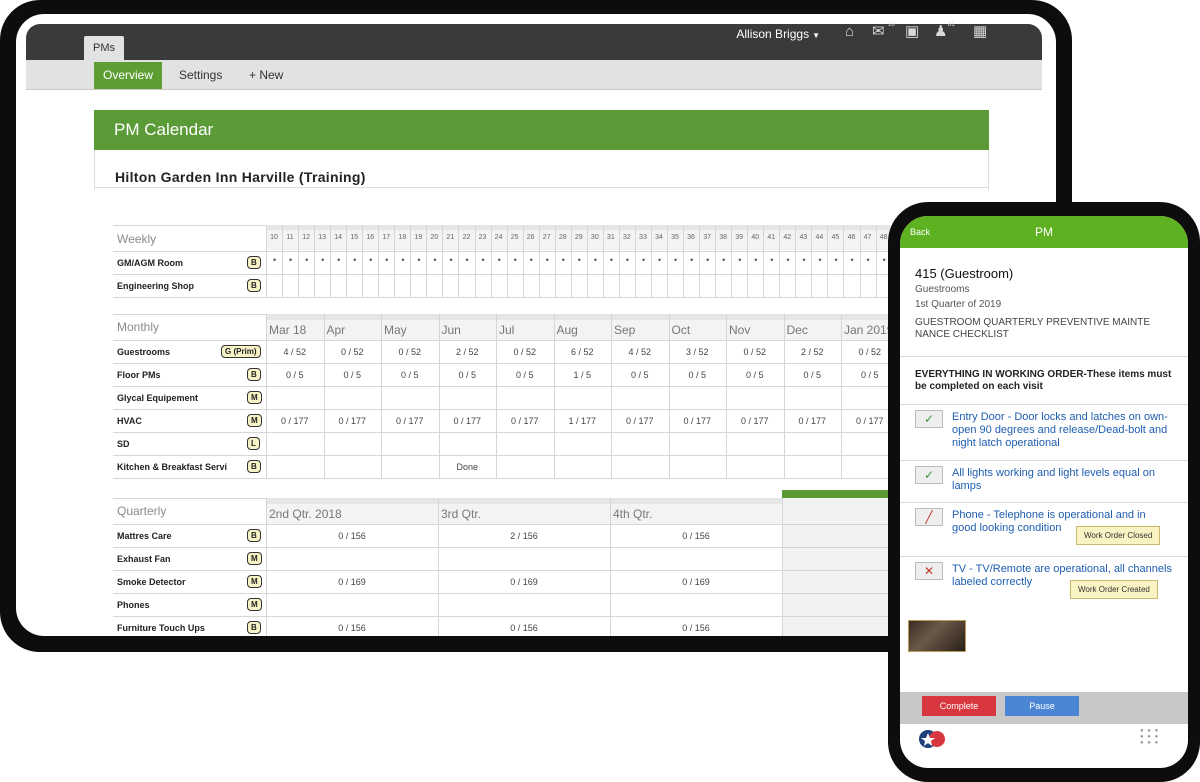 The height and width of the screenshot is (782, 1200). Describe the element at coordinates (1118, 535) in the screenshot. I see `work-order-badge: Work Order Closed` at that location.